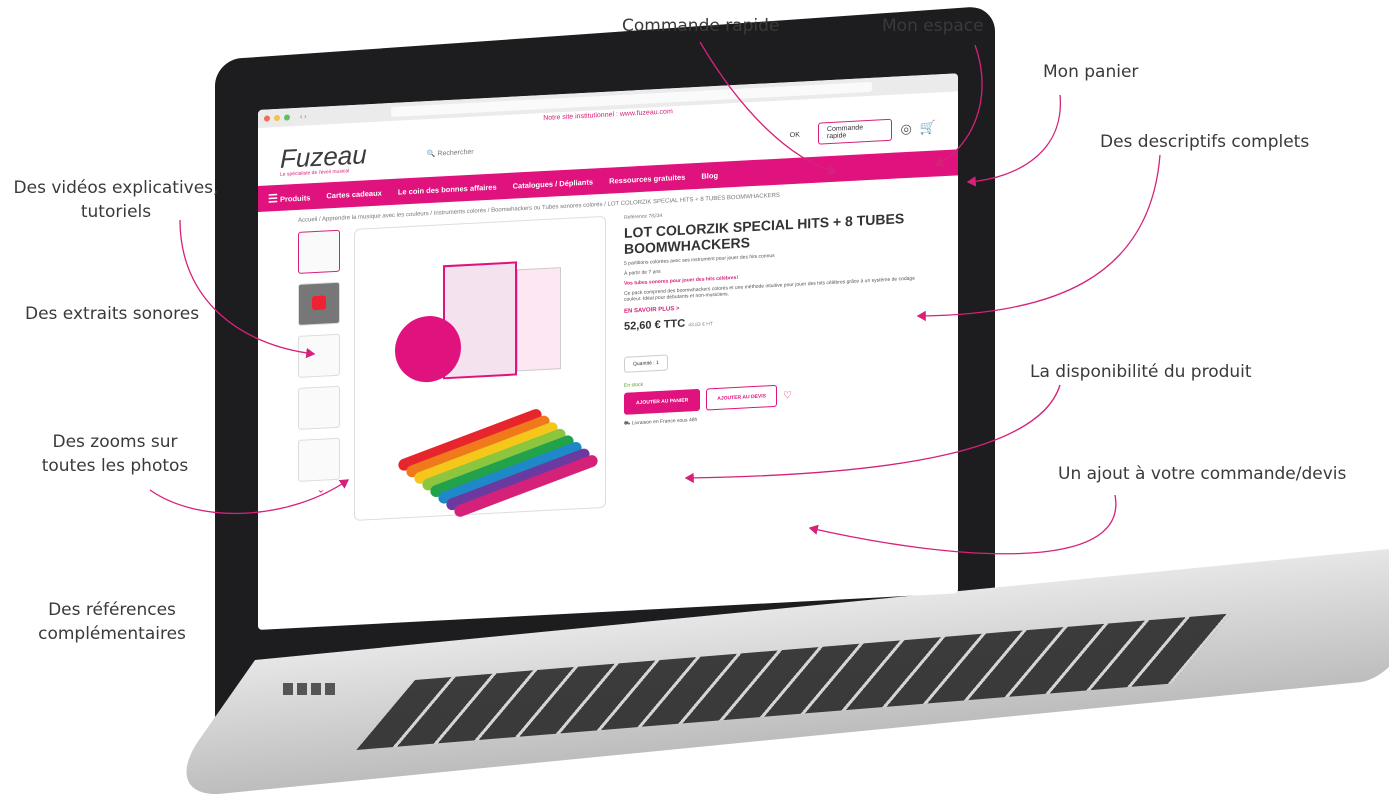 The image size is (1389, 800). Describe the element at coordinates (1038, 238) in the screenshot. I see `arrow-descriptifs` at that location.